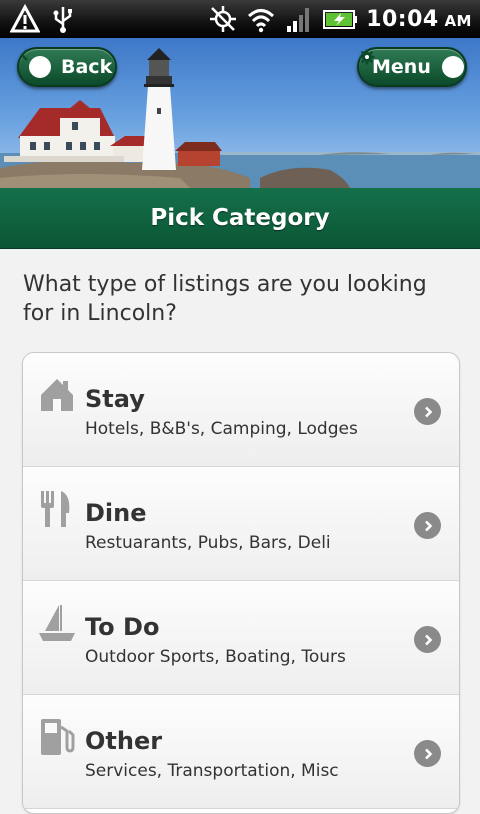  What do you see at coordinates (35, 63) in the screenshot?
I see `back-arrow-icon` at bounding box center [35, 63].